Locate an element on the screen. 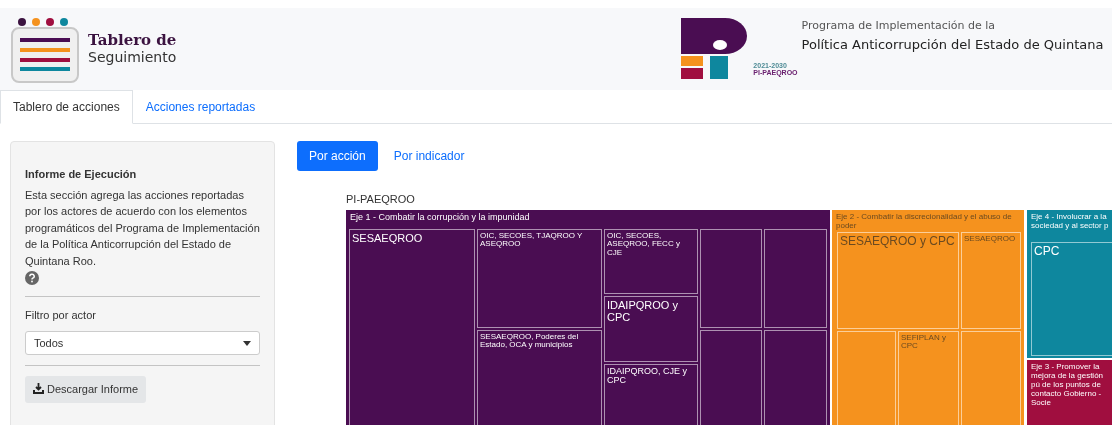  treemap-tile: OIC, SECOES, ASEQROO, FECC y CJE is located at coordinates (651, 261).